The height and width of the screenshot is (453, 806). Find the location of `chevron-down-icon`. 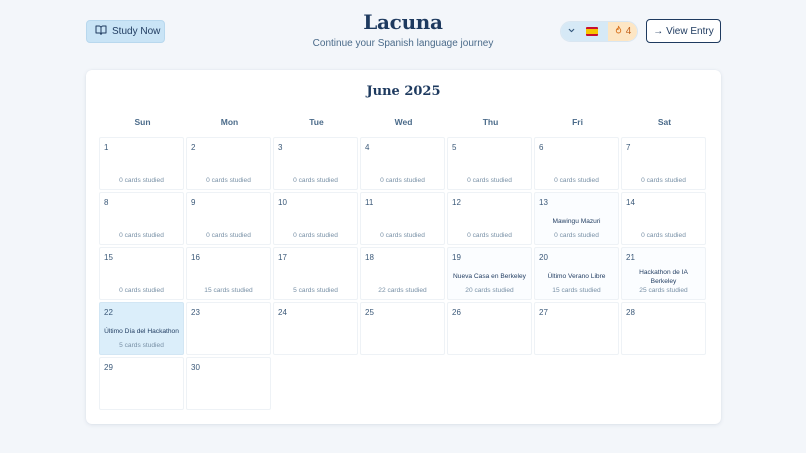

chevron-down-icon is located at coordinates (571, 31).